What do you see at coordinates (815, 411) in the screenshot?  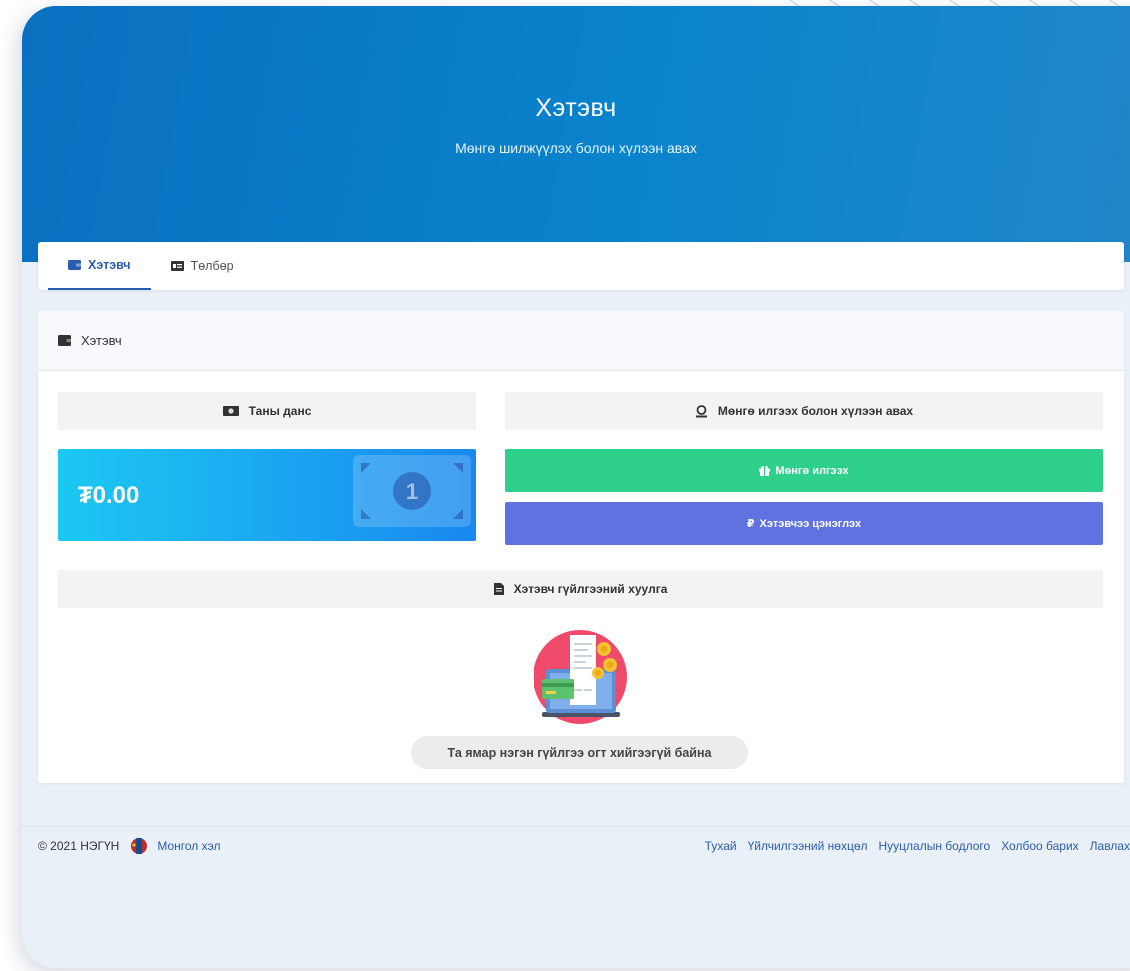 I see `transfer-section-label: Мөнгө илгээх болон хүлээн авах` at bounding box center [815, 411].